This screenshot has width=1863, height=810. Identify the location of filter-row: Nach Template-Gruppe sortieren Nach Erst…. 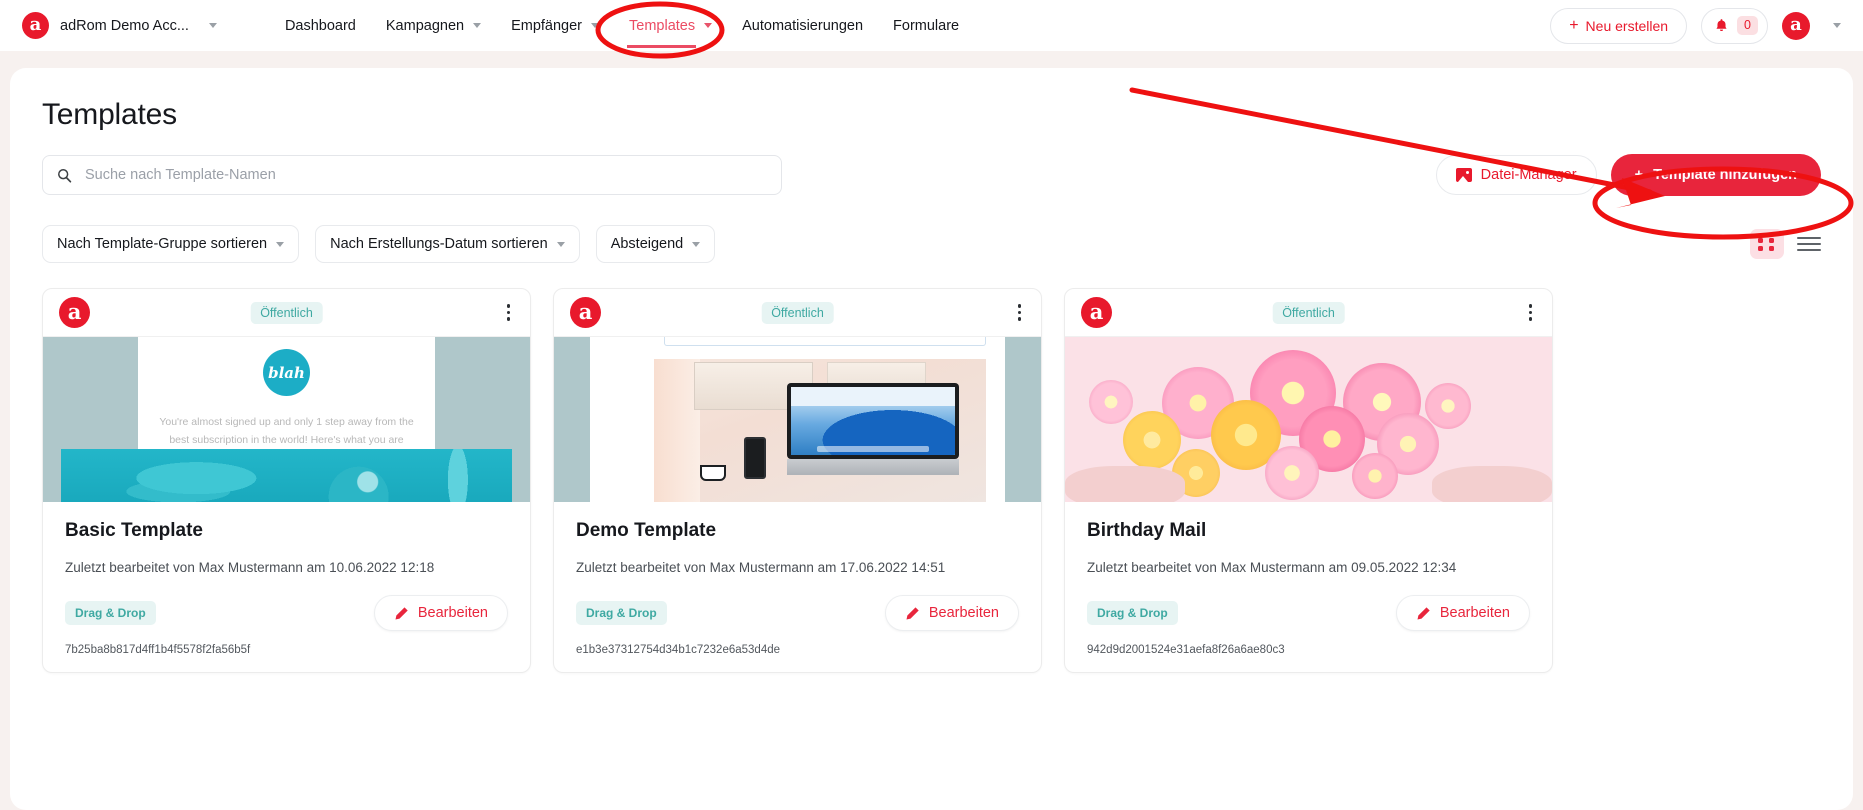
(931, 244).